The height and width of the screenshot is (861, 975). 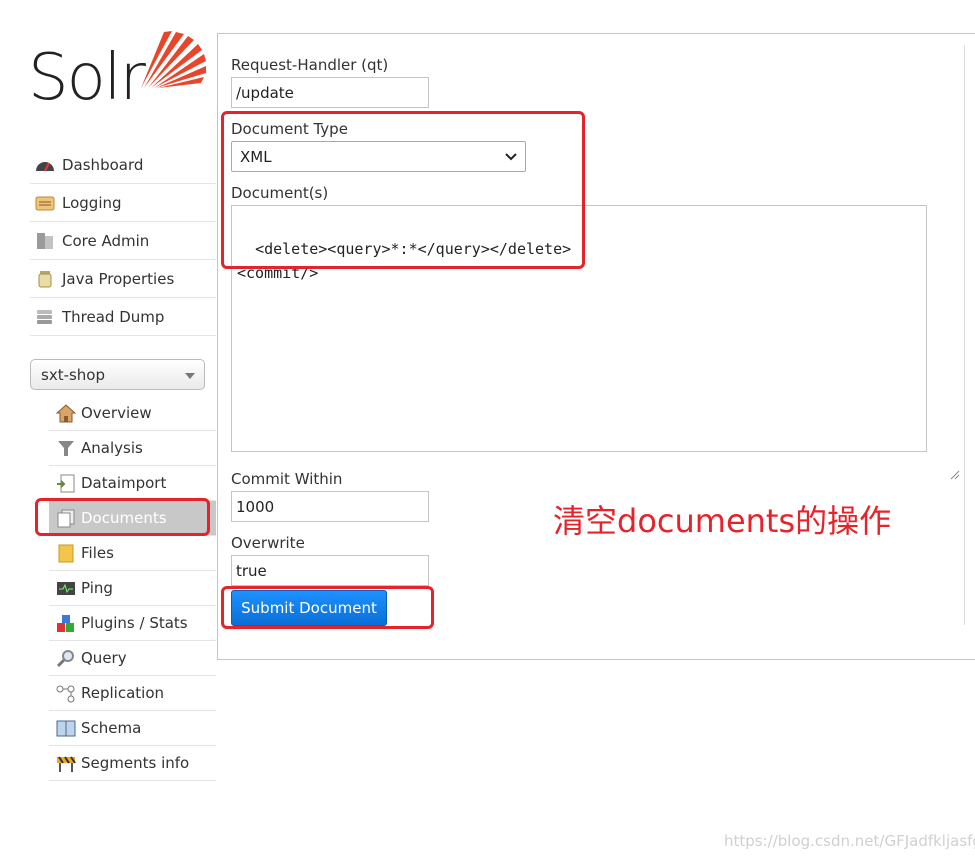 What do you see at coordinates (104, 658) in the screenshot?
I see `core-menu-label: Query` at bounding box center [104, 658].